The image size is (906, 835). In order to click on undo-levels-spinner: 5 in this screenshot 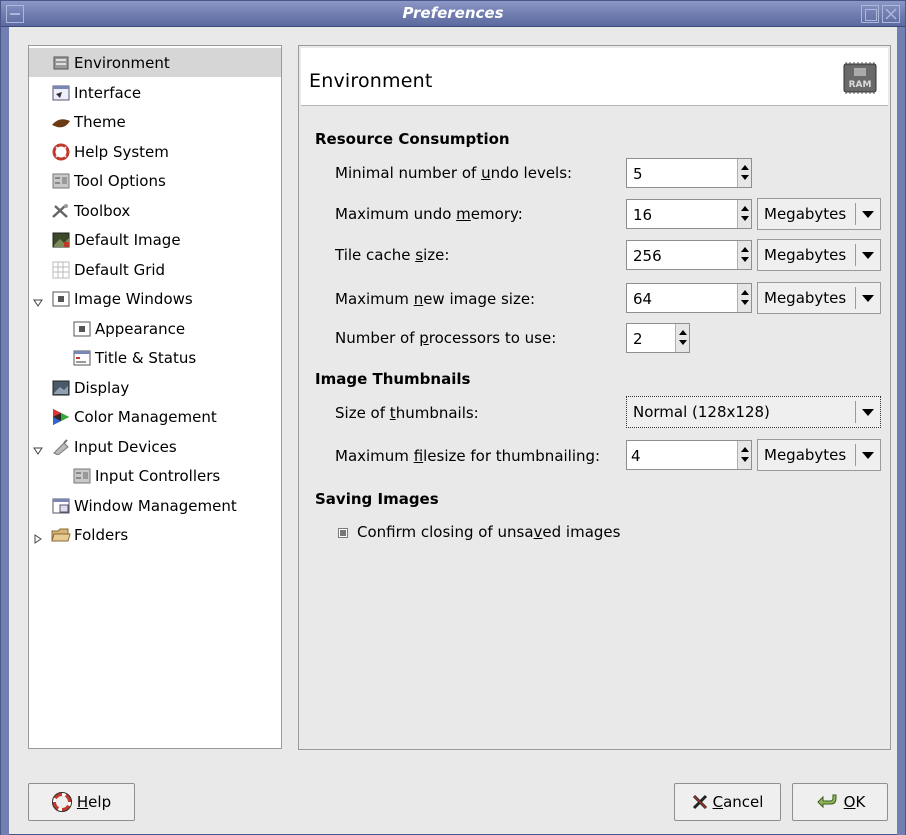, I will do `click(689, 173)`.